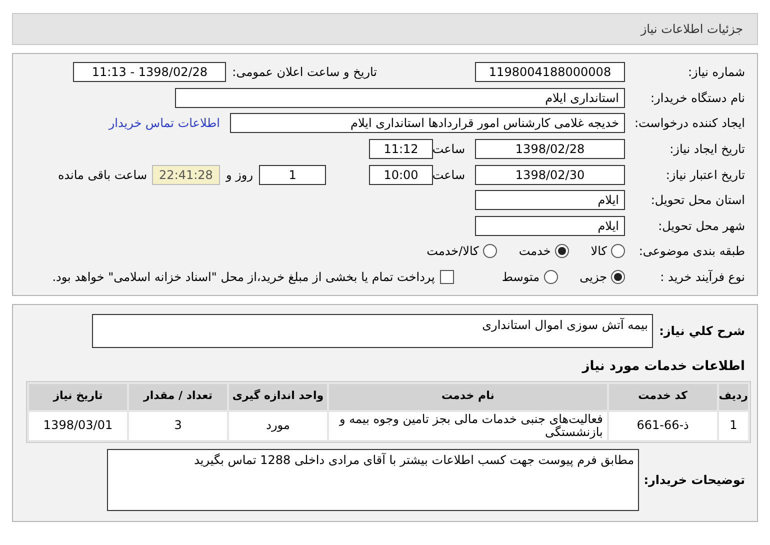 The width and height of the screenshot is (770, 545). Describe the element at coordinates (534, 251) in the screenshot. I see `option-label: خدمت` at that location.